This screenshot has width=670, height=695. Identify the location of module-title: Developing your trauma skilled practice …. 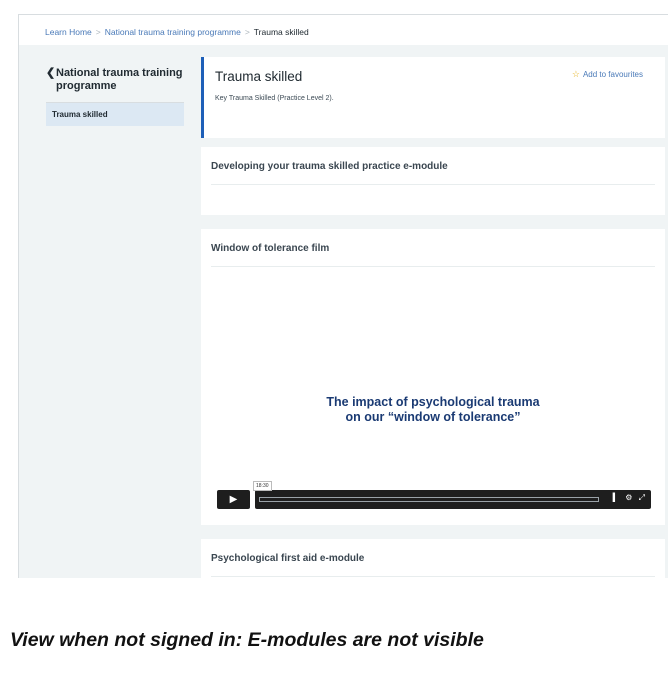
(329, 166).